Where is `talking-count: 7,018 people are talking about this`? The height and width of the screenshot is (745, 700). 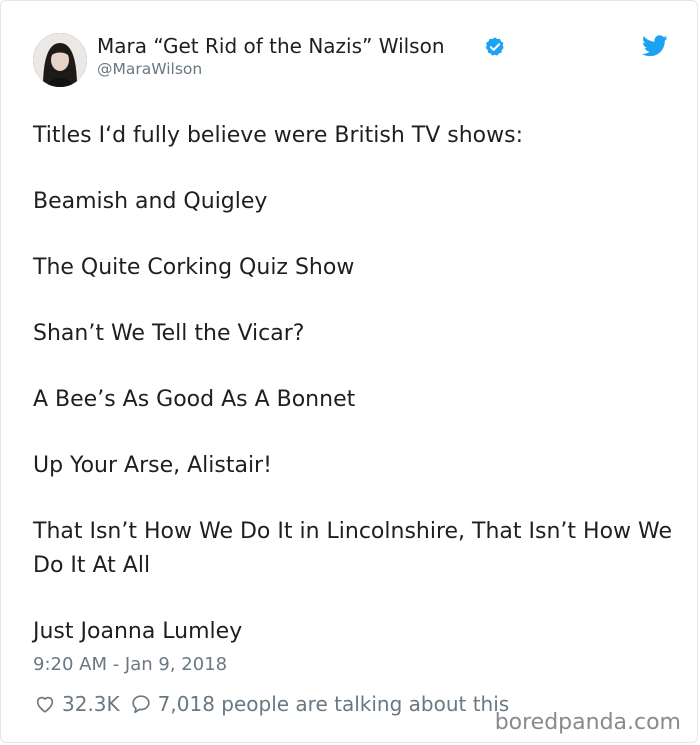
talking-count: 7,018 people are talking about this is located at coordinates (334, 704).